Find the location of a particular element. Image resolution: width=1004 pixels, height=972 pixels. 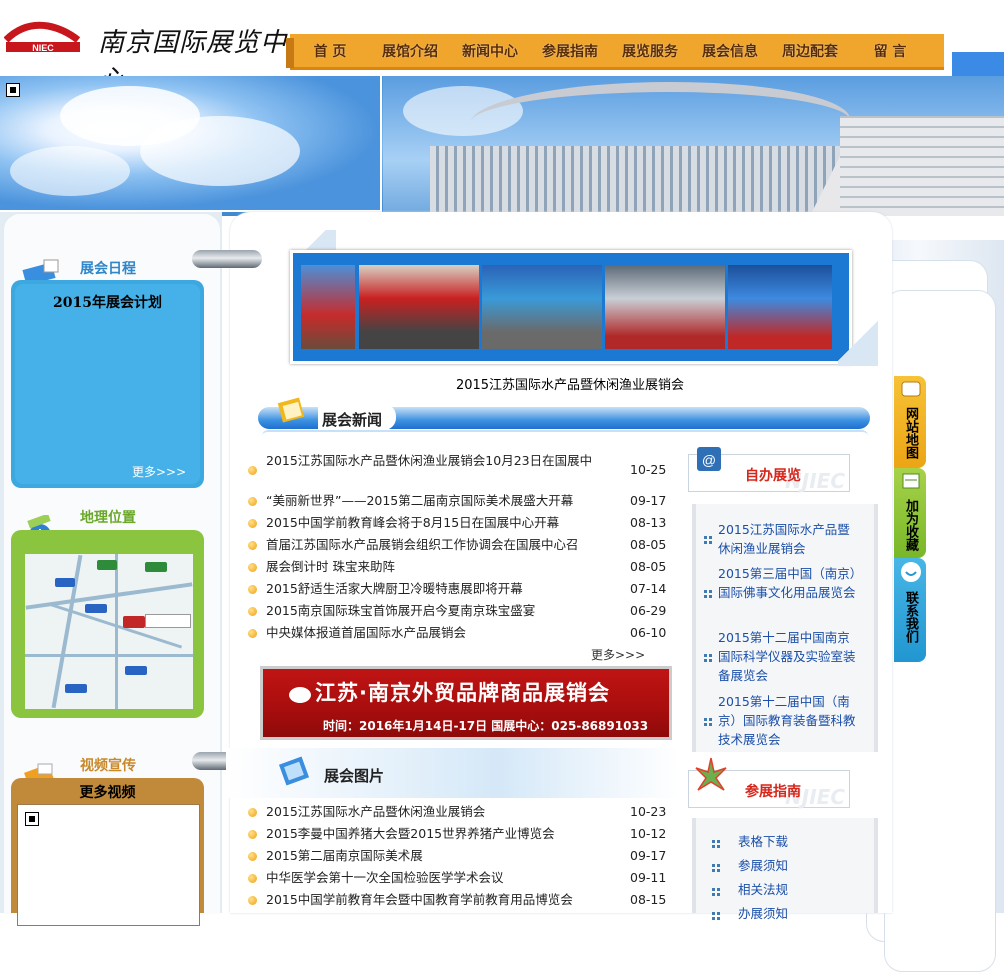

nav-exhibition-info: 展会信息 is located at coordinates (730, 51).